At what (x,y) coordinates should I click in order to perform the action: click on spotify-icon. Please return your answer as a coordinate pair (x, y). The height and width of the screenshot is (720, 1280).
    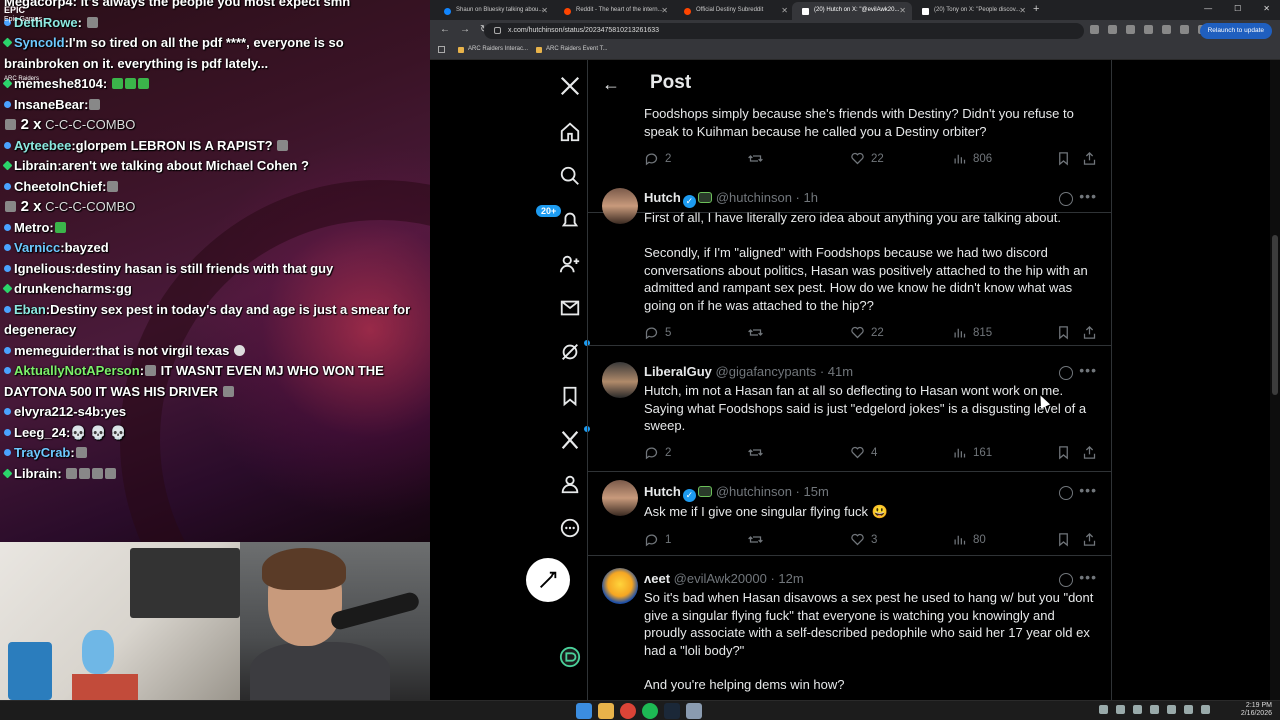
    Looking at the image, I should click on (650, 711).